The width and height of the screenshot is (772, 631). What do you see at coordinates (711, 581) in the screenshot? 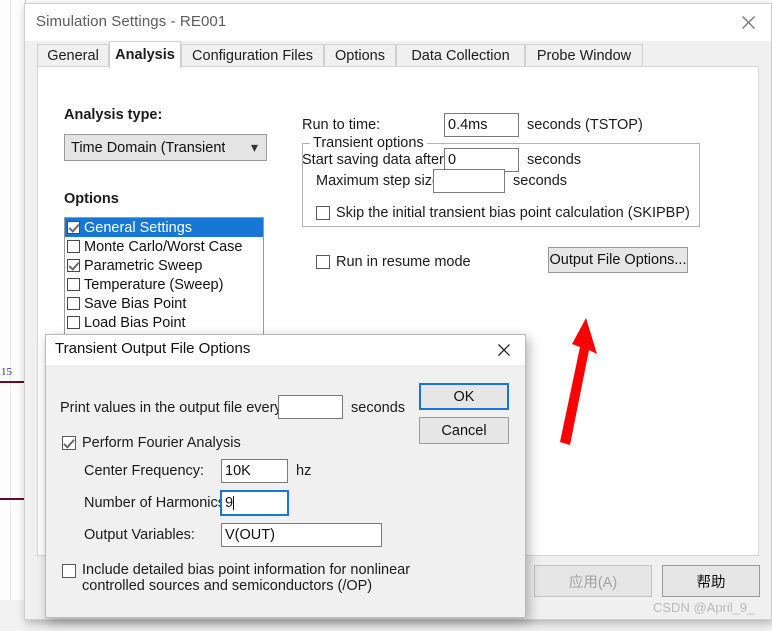
I see `help-button: 帮助` at bounding box center [711, 581].